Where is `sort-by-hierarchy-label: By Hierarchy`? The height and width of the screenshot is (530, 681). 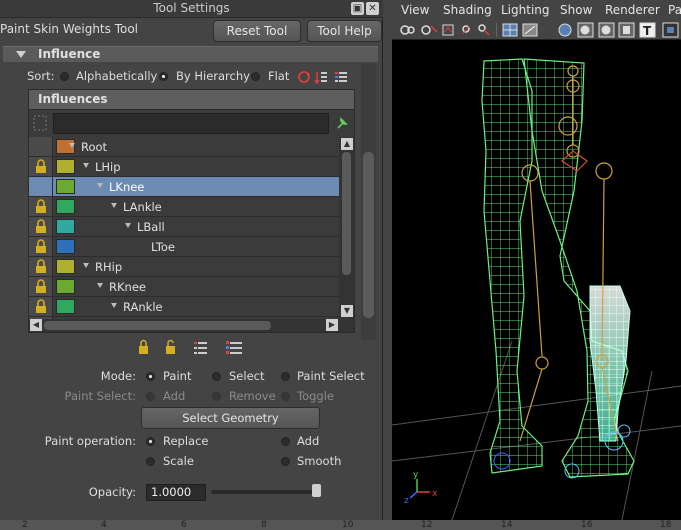 sort-by-hierarchy-label: By Hierarchy is located at coordinates (213, 76).